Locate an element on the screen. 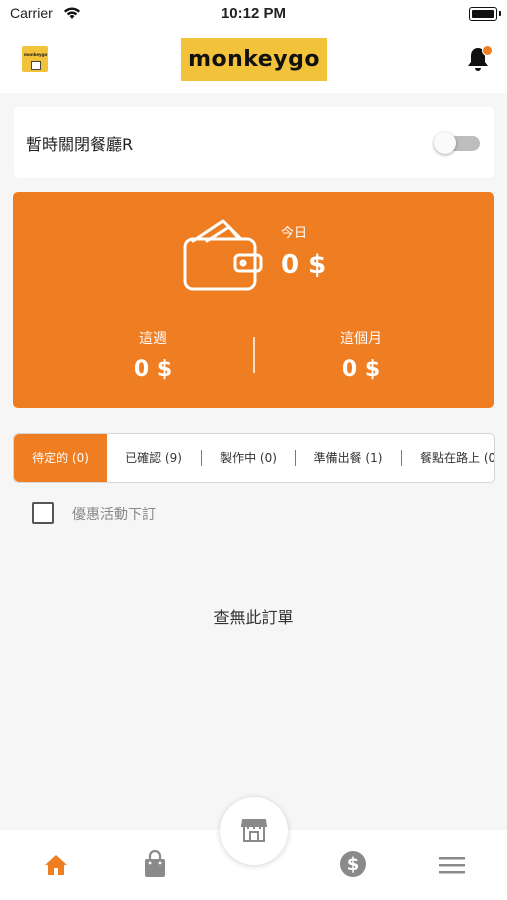 The image size is (507, 900). today-label: 今日 is located at coordinates (294, 233).